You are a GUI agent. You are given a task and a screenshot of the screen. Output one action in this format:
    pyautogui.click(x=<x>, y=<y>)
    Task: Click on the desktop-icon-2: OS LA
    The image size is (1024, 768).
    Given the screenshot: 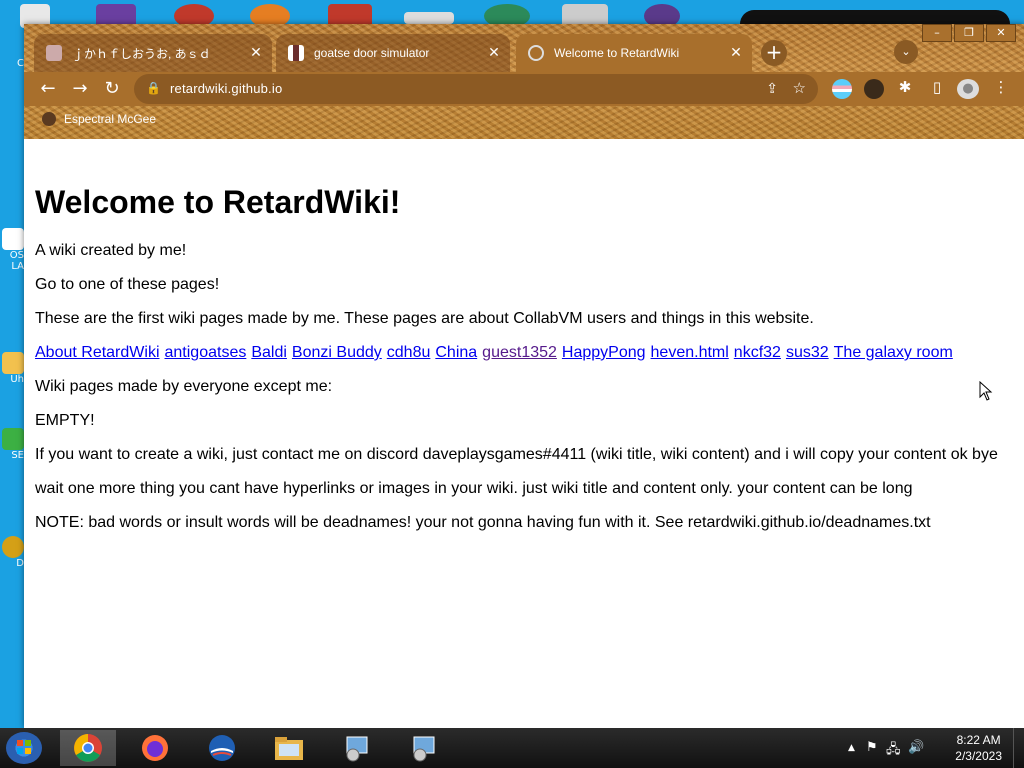 What is the action you would take?
    pyautogui.click(x=12, y=250)
    